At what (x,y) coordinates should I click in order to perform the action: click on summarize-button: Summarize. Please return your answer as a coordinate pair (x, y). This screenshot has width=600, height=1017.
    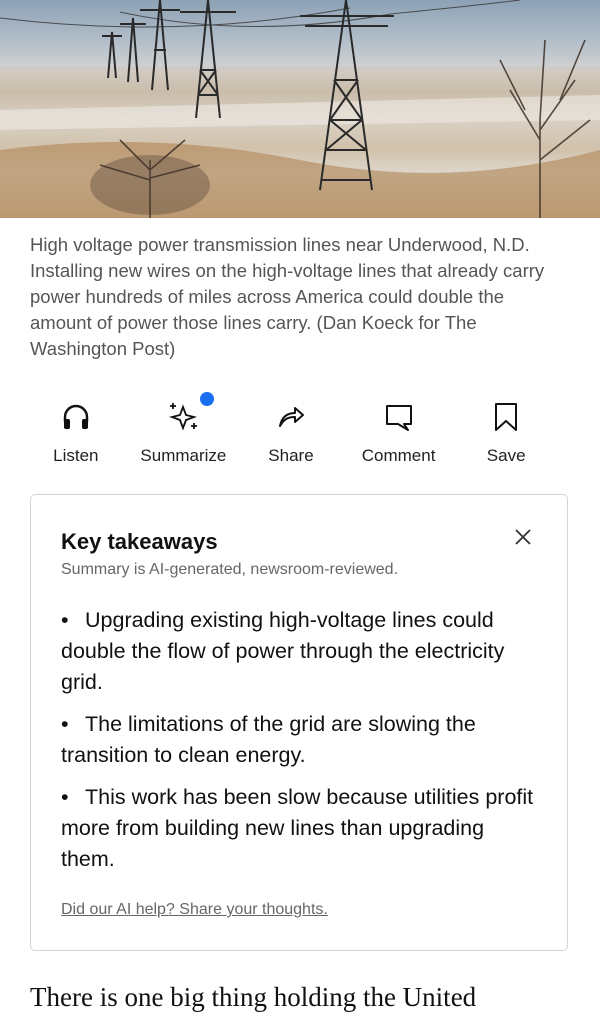
    Looking at the image, I should click on (184, 429).